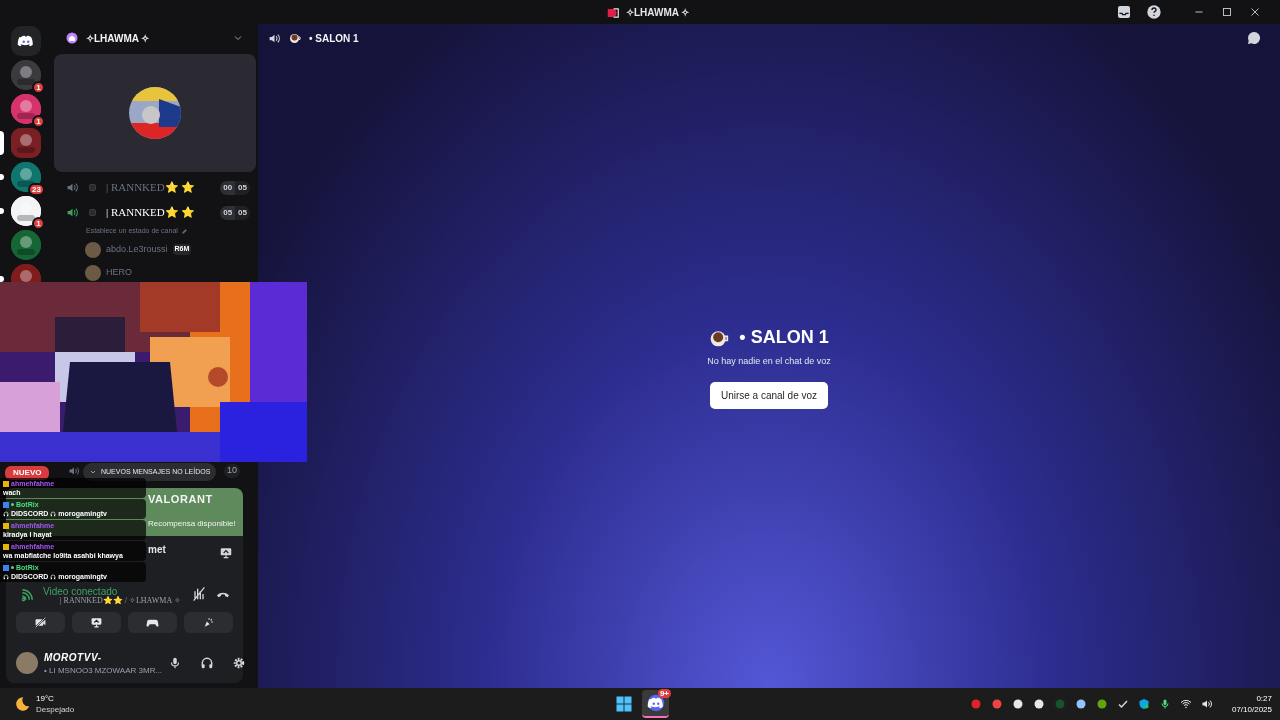  Describe the element at coordinates (157, 550) in the screenshot. I see `partial-label: met` at that location.